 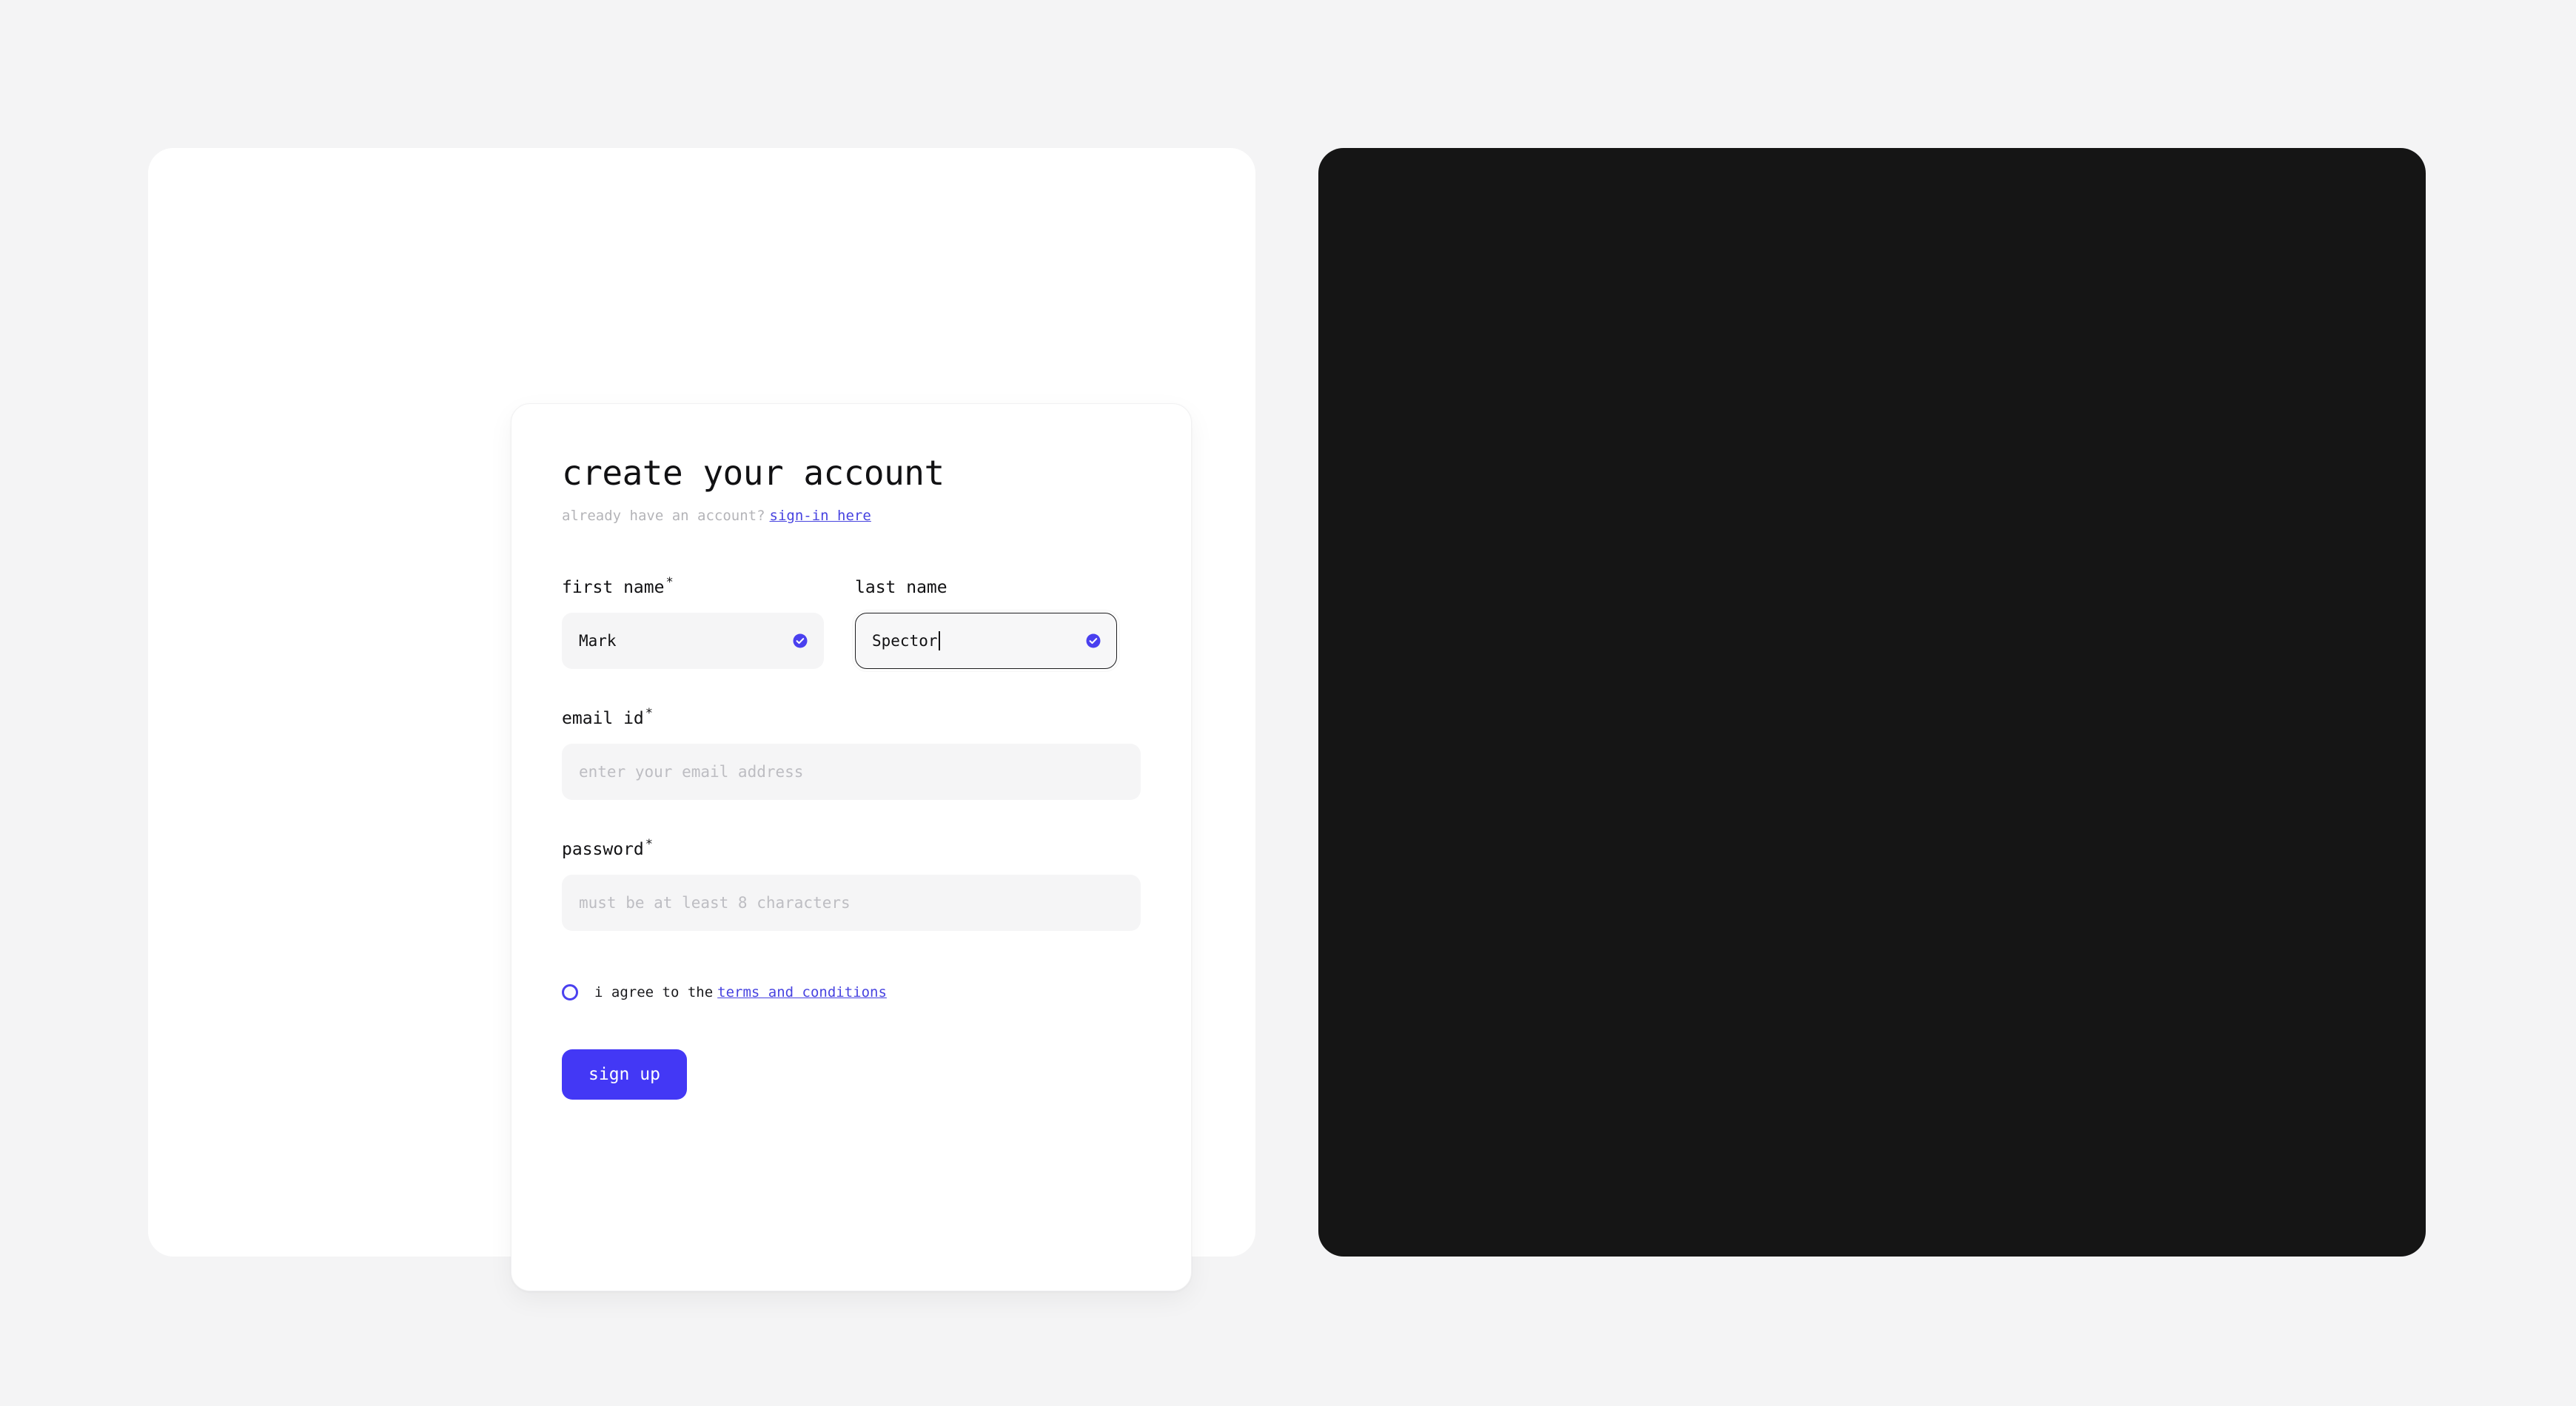 I want to click on terms-agreement-row: i agree to the terms and conditions, so click(x=851, y=992).